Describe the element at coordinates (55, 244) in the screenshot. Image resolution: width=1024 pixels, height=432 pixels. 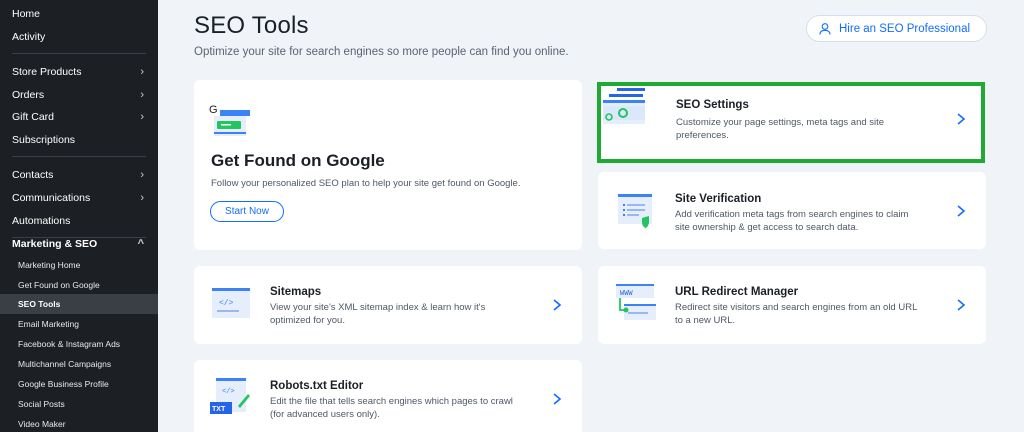
I see `sidebar-item-label: Marketing & SEO` at that location.